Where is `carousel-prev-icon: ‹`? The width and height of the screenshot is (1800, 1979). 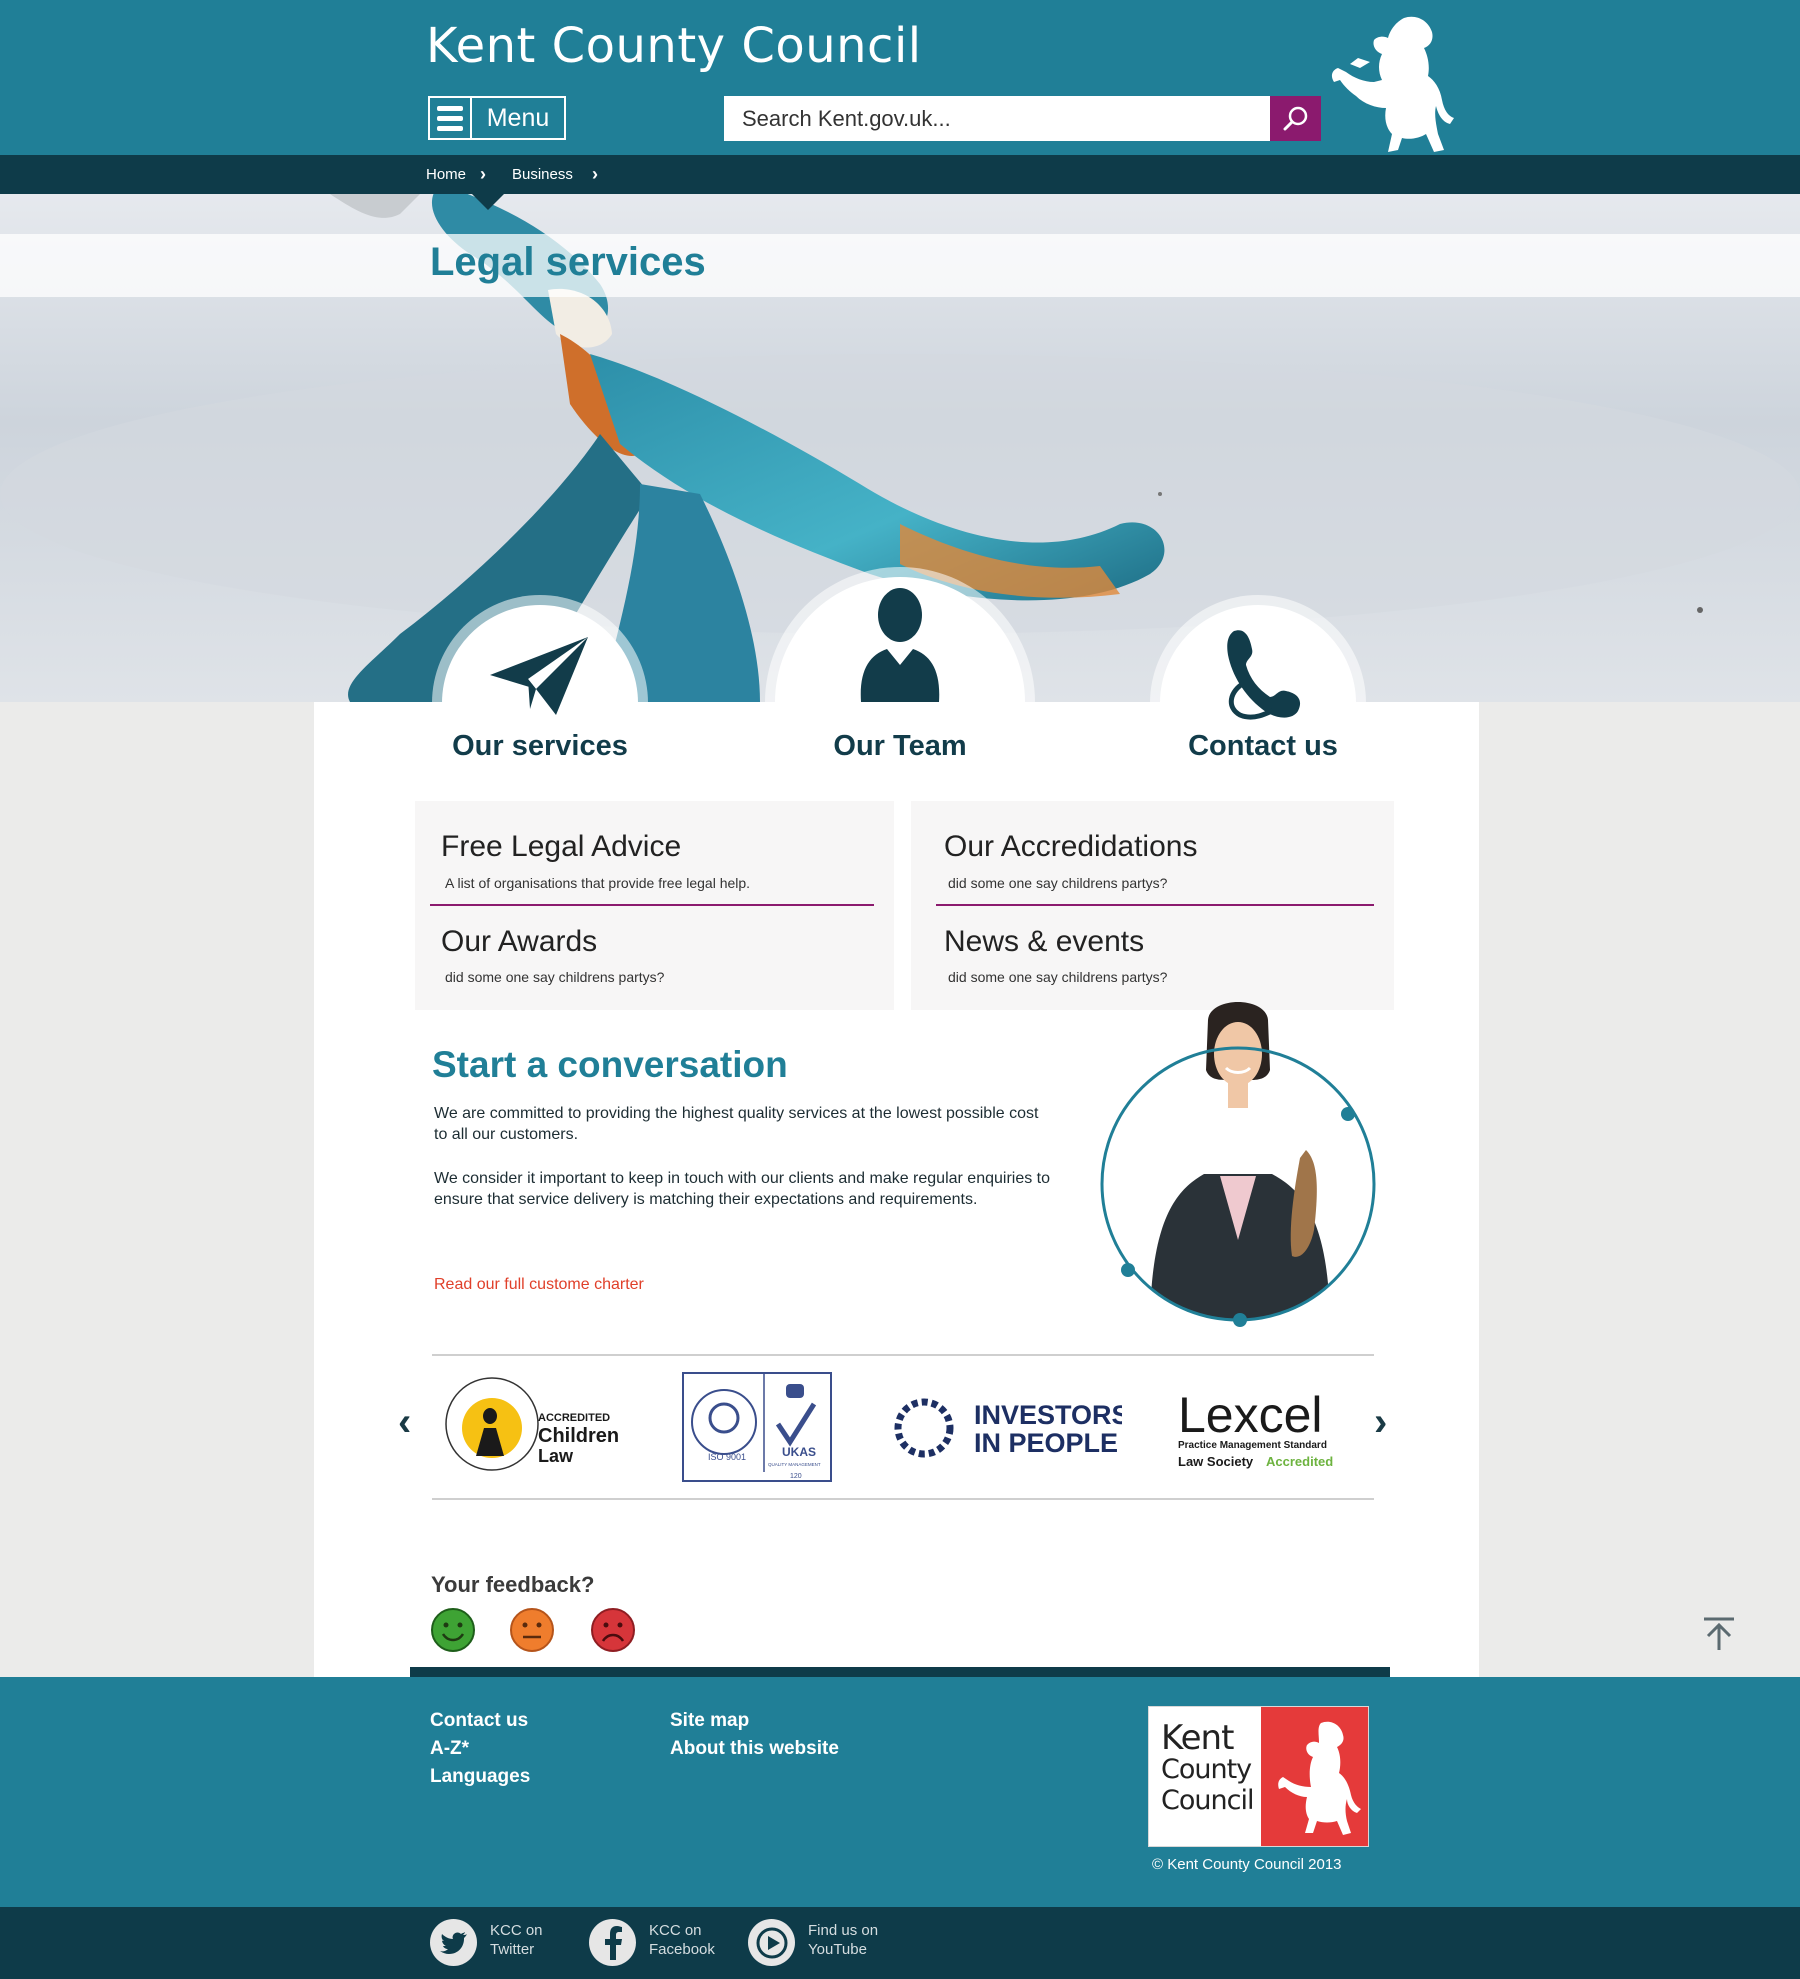 carousel-prev-icon: ‹ is located at coordinates (404, 1422).